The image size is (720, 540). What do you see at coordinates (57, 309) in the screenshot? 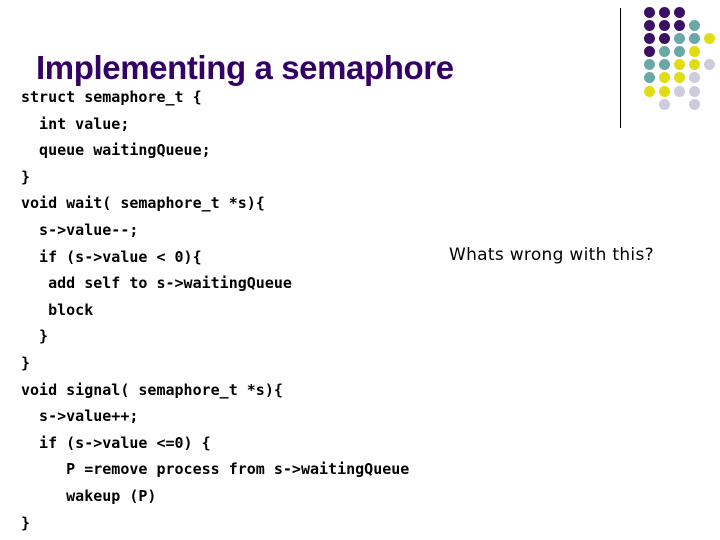
I see `code-line: block` at bounding box center [57, 309].